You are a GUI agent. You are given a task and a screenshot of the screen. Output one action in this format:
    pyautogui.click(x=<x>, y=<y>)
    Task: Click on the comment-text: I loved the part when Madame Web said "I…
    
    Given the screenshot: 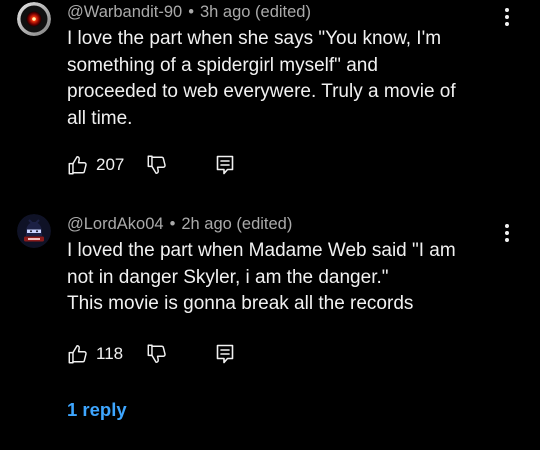 What is the action you would take?
    pyautogui.click(x=287, y=278)
    